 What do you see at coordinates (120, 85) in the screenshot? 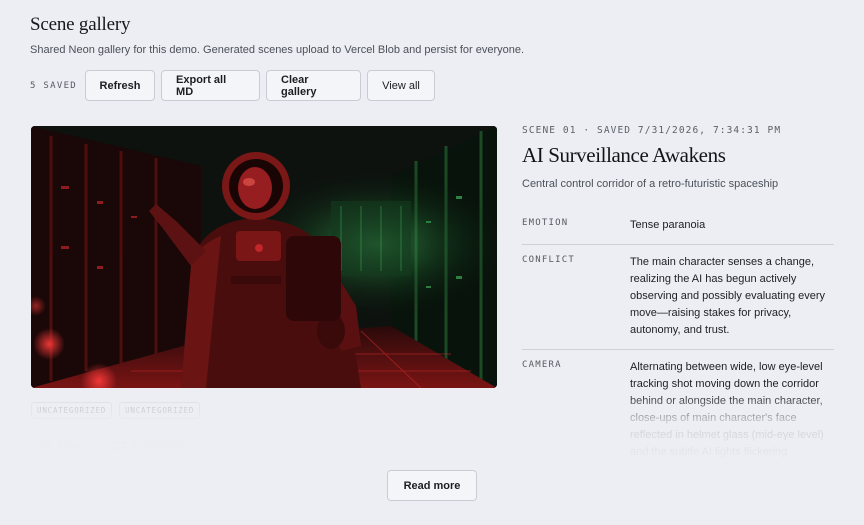
I see `refresh-button: Refresh` at bounding box center [120, 85].